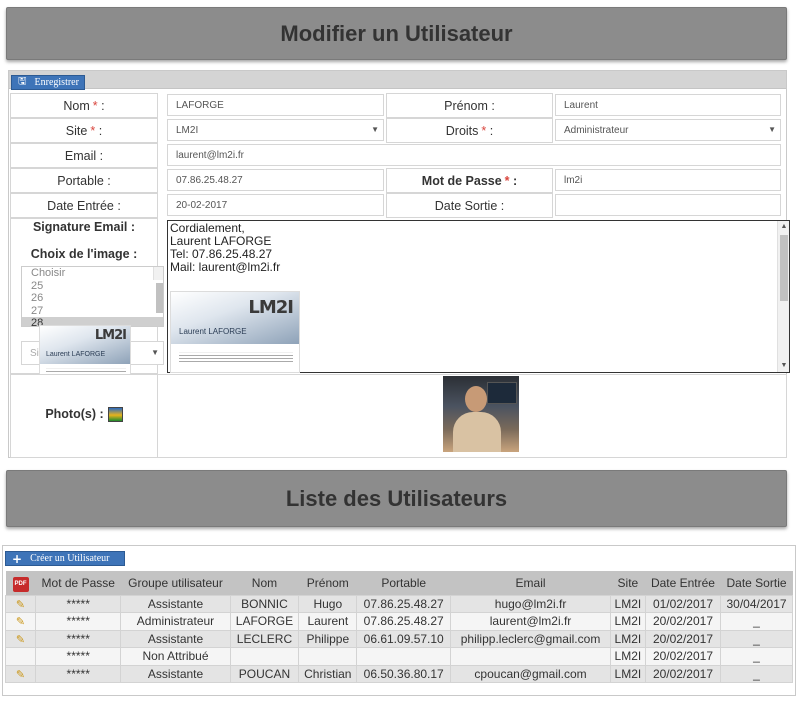 The width and height of the screenshot is (800, 702). I want to click on cell-nom: BONNIC, so click(264, 603).